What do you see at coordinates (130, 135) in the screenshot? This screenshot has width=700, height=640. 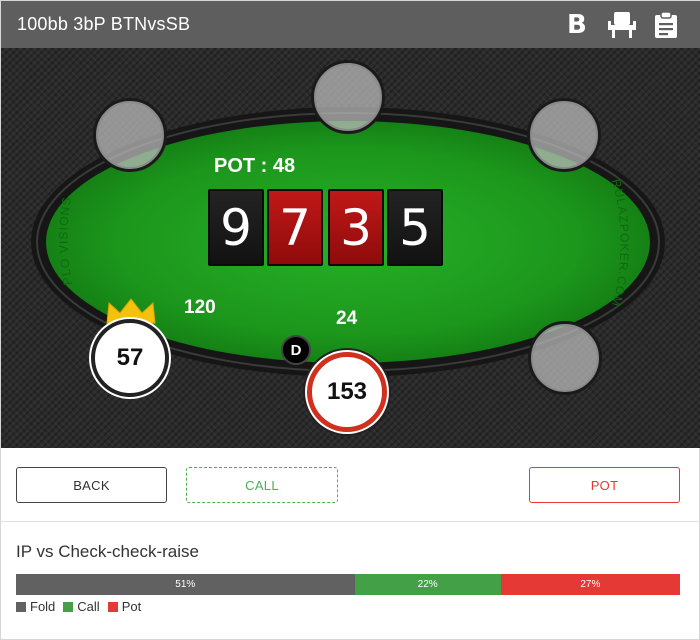 I see `empty-seat-top-left` at bounding box center [130, 135].